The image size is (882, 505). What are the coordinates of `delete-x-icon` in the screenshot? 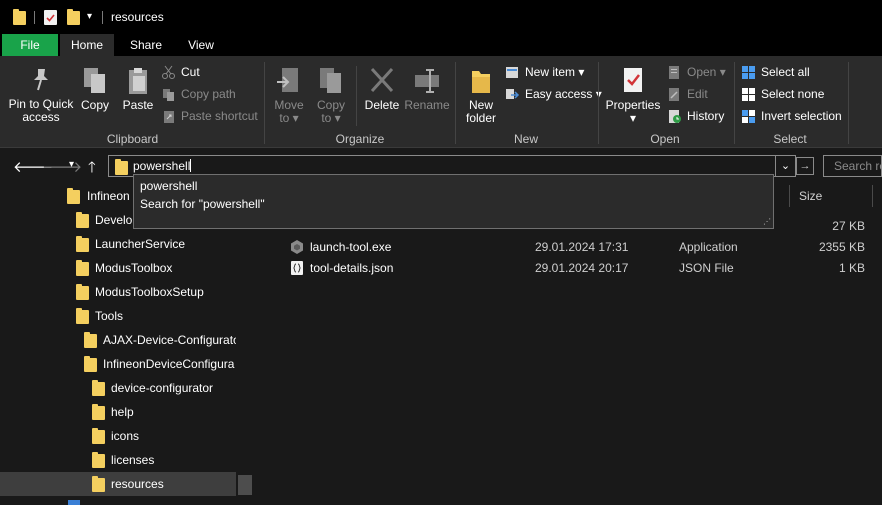 It's located at (382, 80).